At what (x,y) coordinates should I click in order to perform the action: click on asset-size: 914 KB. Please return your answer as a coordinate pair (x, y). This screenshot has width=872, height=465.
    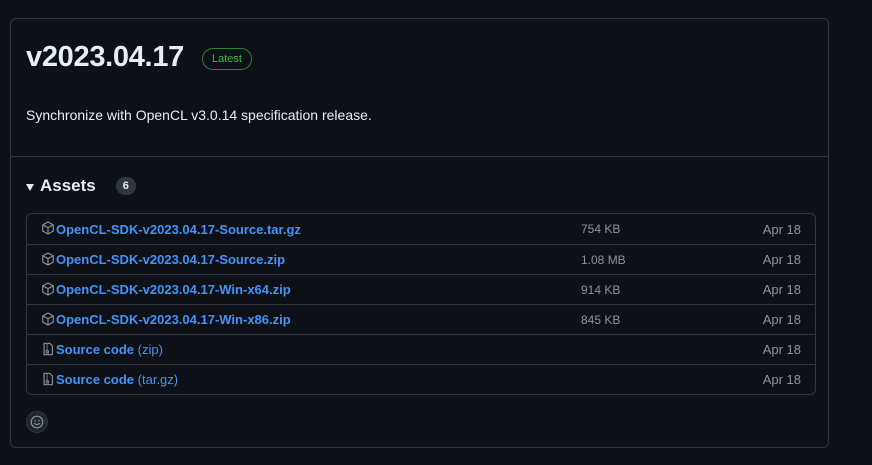
    Looking at the image, I should click on (601, 289).